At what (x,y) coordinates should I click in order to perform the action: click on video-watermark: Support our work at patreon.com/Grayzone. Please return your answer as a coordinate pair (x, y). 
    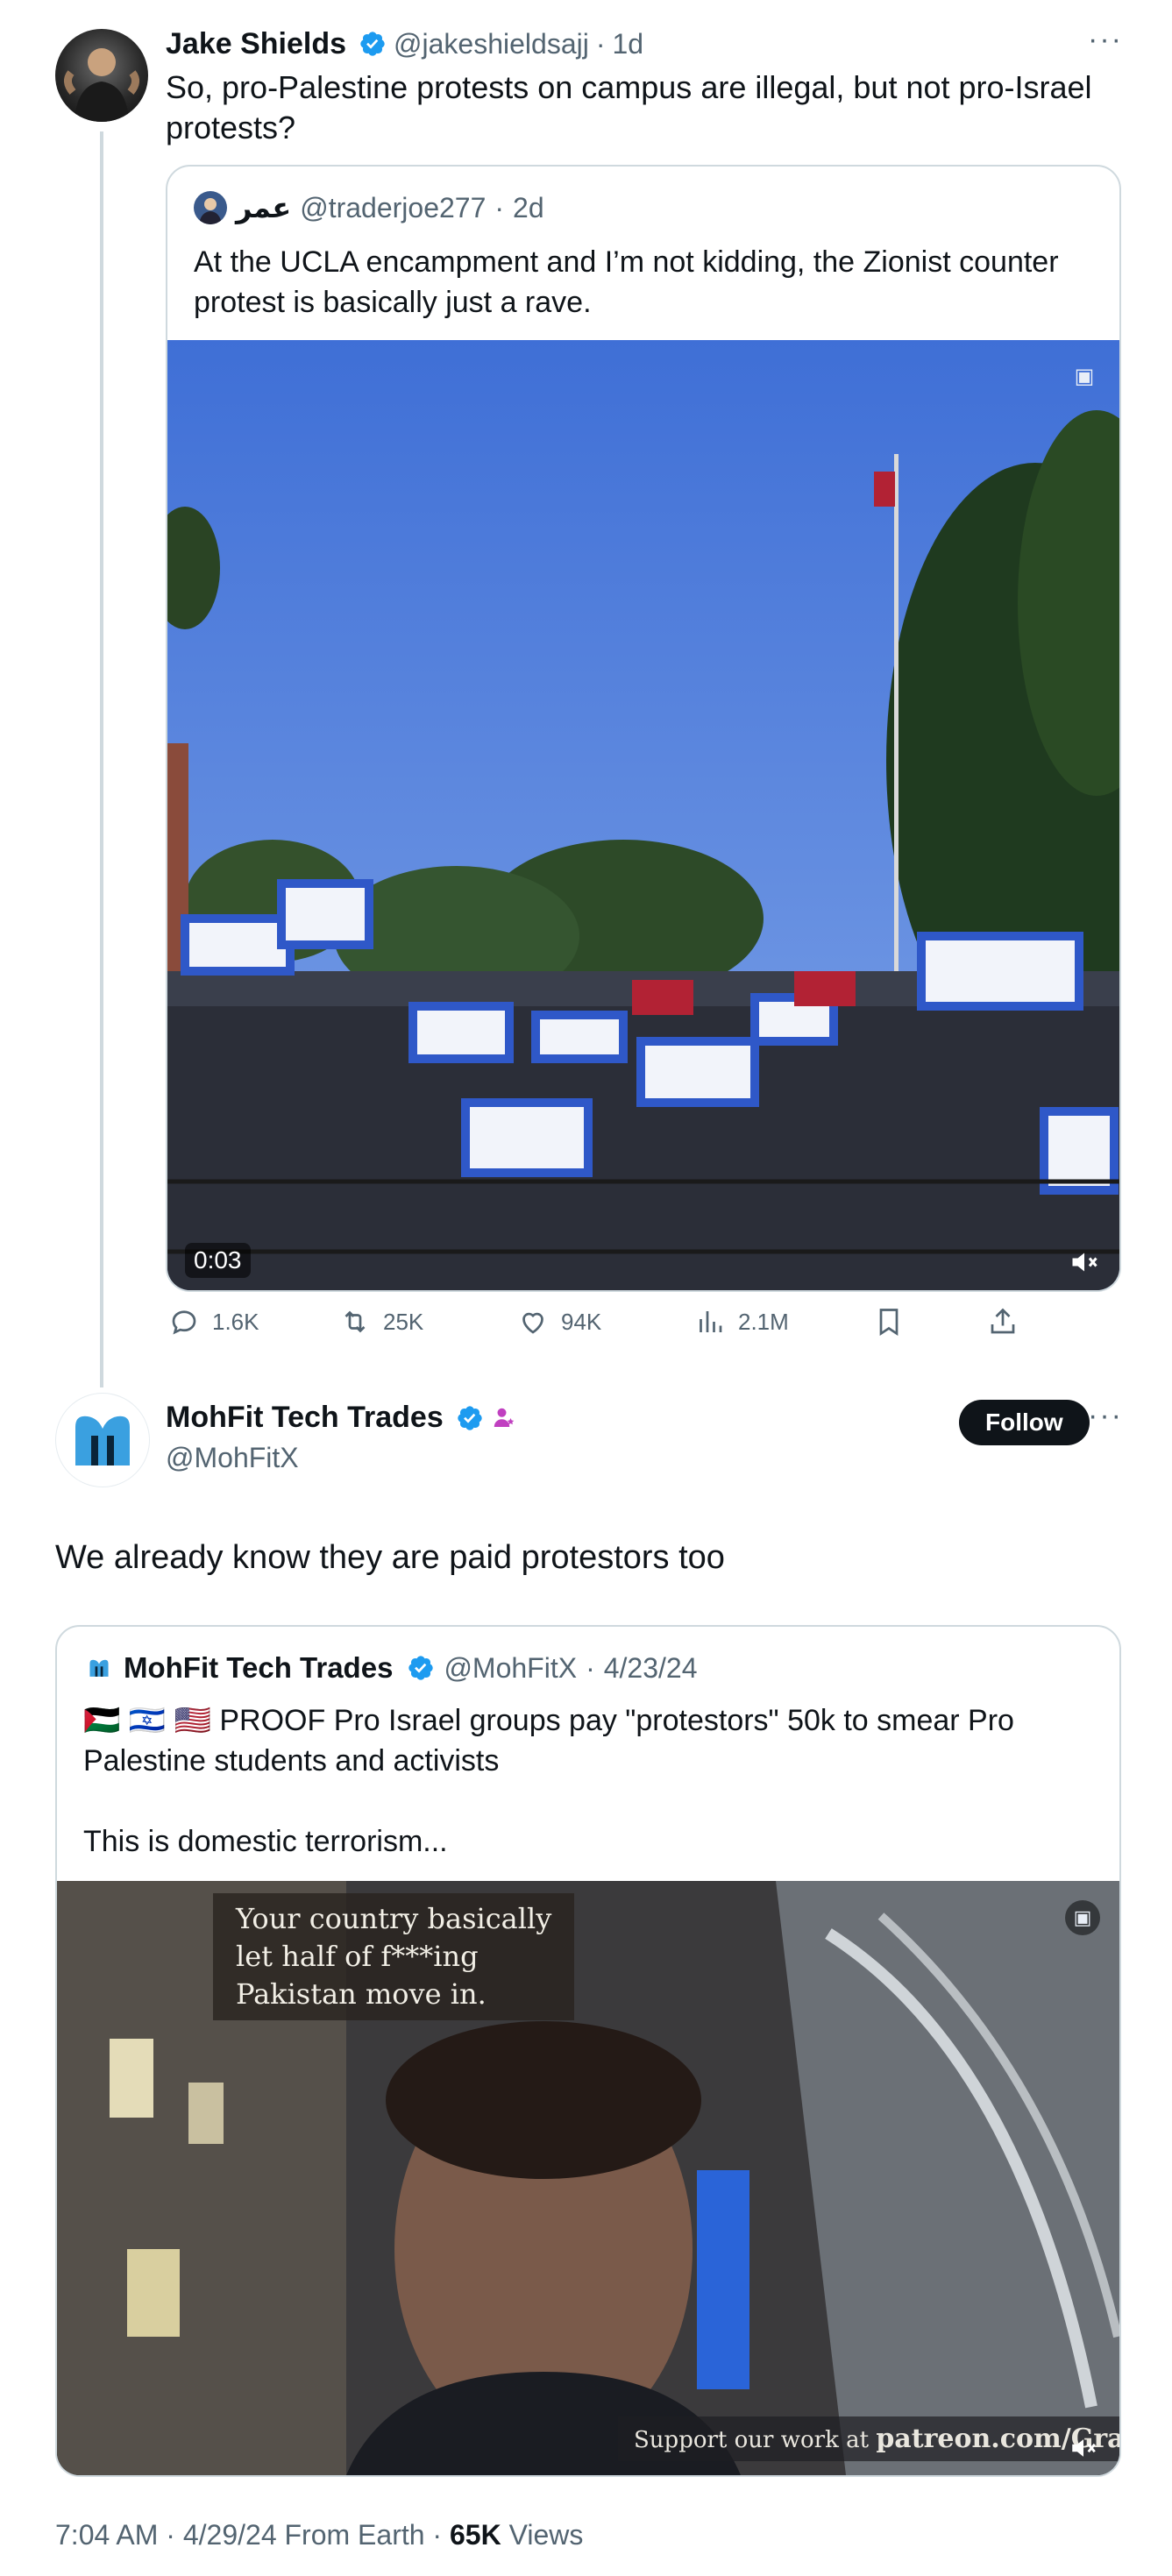
    Looking at the image, I should click on (868, 2438).